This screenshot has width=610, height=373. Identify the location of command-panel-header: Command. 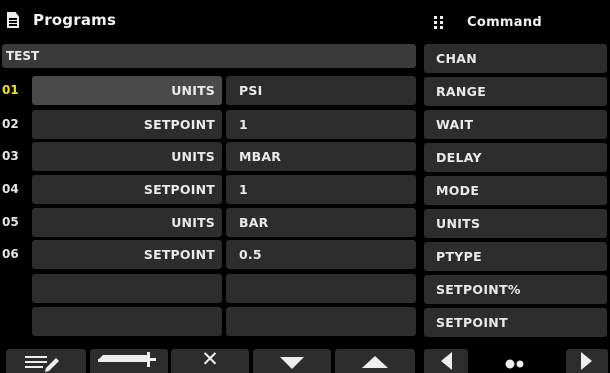
(517, 22).